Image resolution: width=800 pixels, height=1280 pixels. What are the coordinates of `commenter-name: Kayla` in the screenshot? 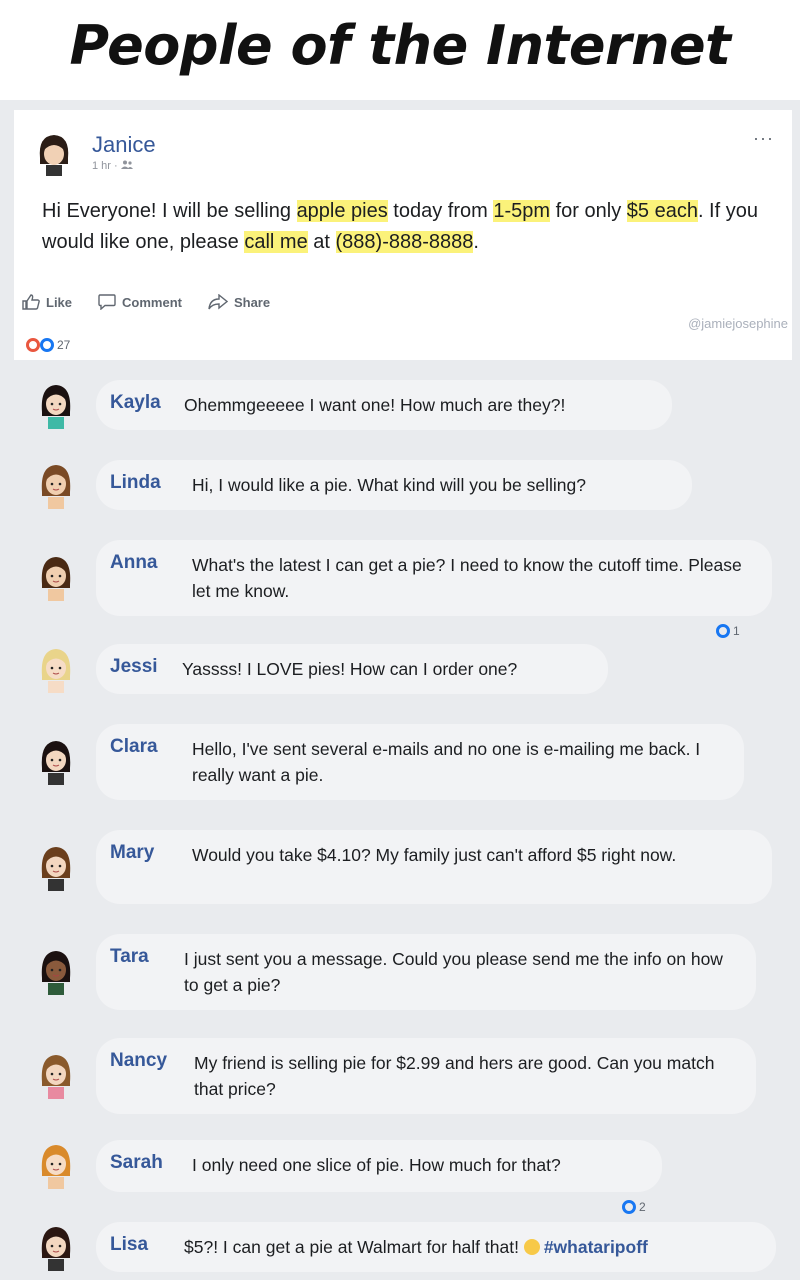 It's located at (135, 403).